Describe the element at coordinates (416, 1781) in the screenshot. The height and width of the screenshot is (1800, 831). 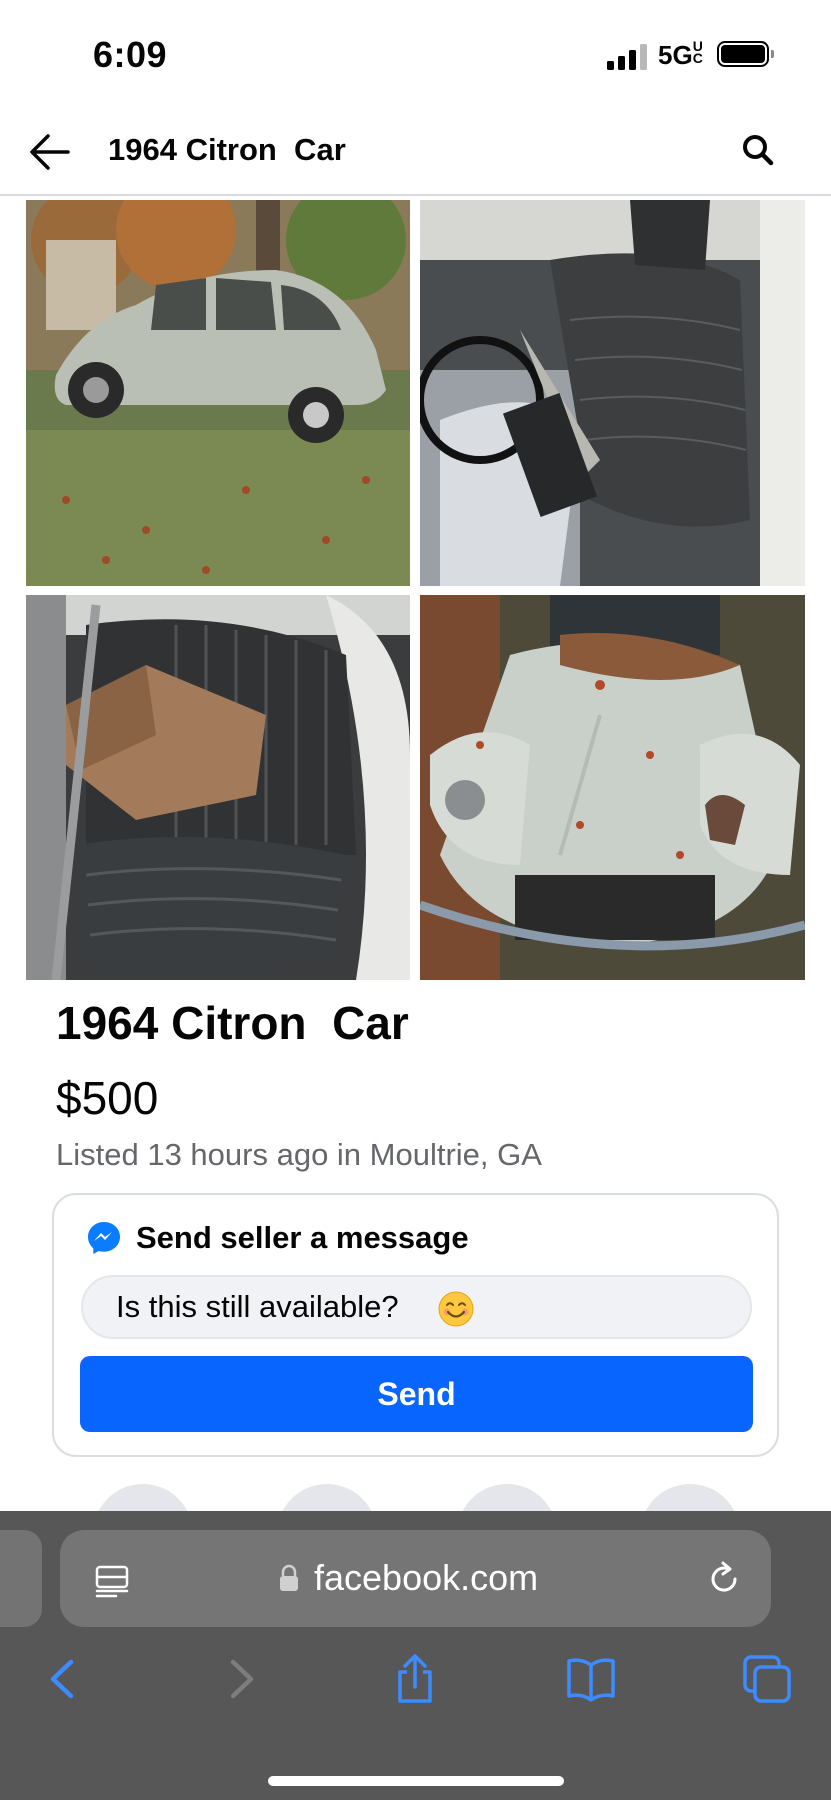
I see `home-indicator` at that location.